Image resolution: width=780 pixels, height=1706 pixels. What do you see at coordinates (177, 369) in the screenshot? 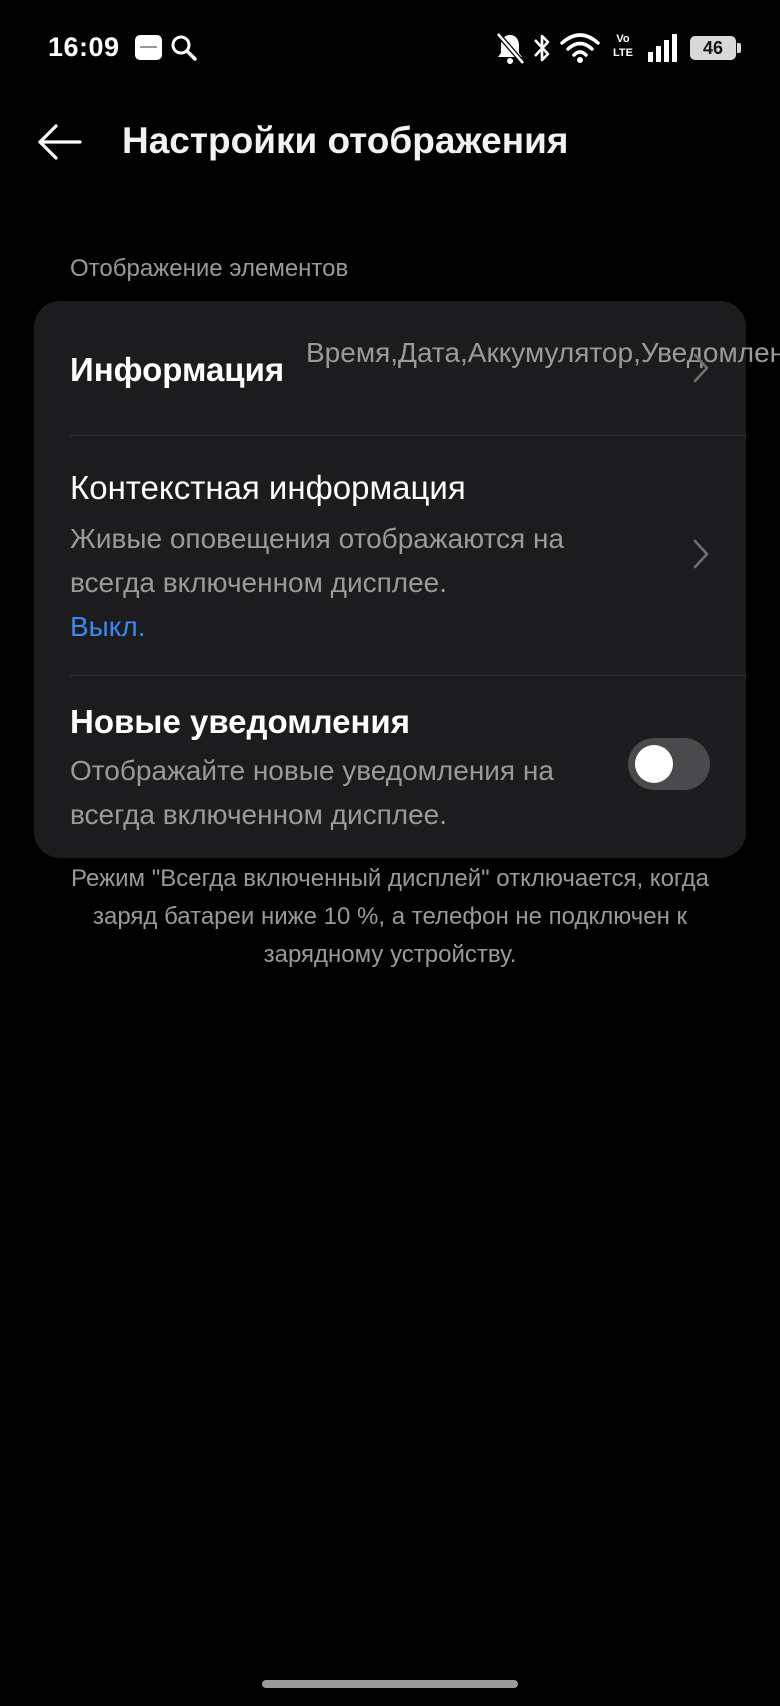
I see `info-title: Информация` at bounding box center [177, 369].